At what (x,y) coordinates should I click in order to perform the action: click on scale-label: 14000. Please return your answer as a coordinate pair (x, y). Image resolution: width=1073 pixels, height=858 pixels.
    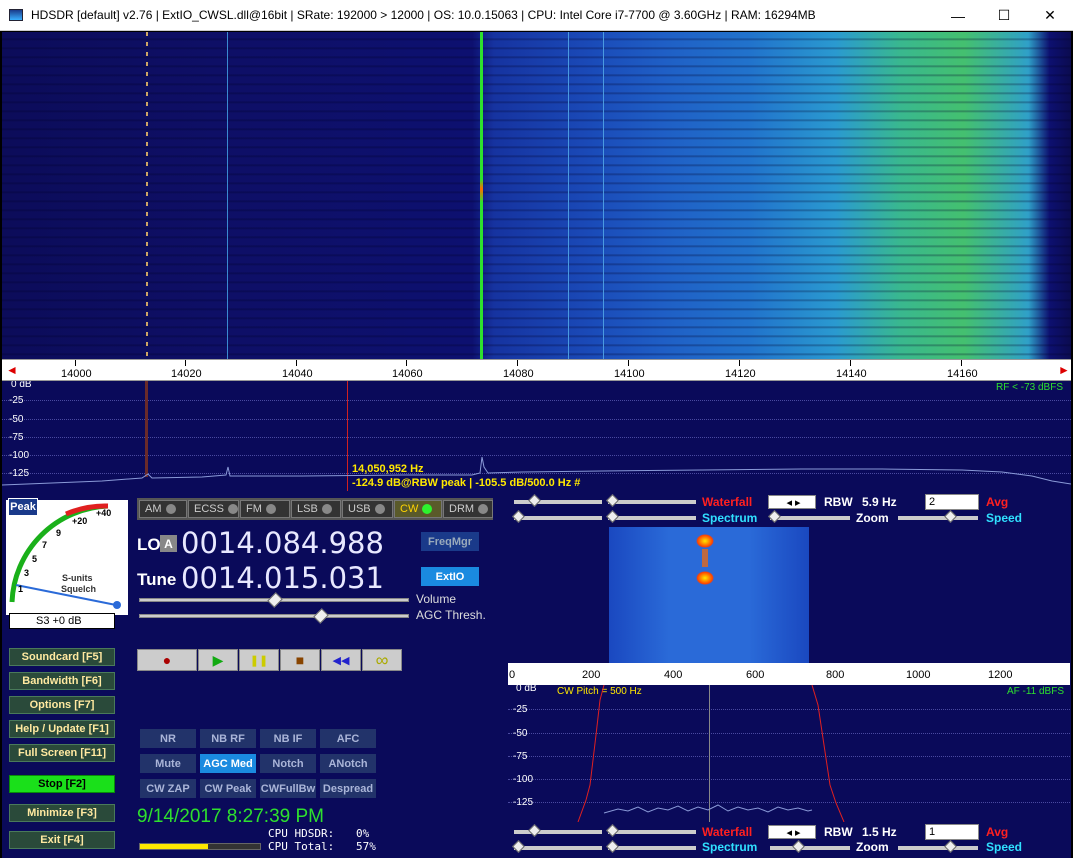
    Looking at the image, I should click on (76, 374).